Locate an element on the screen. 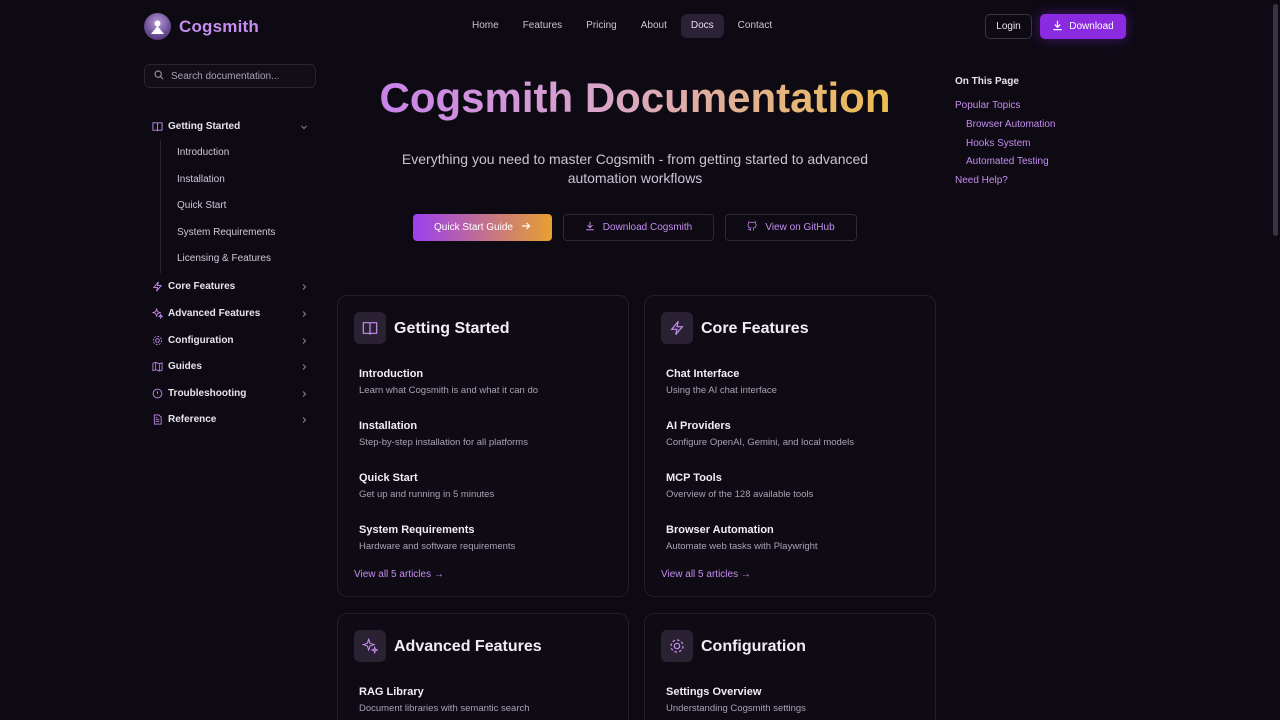 The width and height of the screenshot is (1280, 720). main-nav: Home Features Pricing About Docs Contact is located at coordinates (622, 26).